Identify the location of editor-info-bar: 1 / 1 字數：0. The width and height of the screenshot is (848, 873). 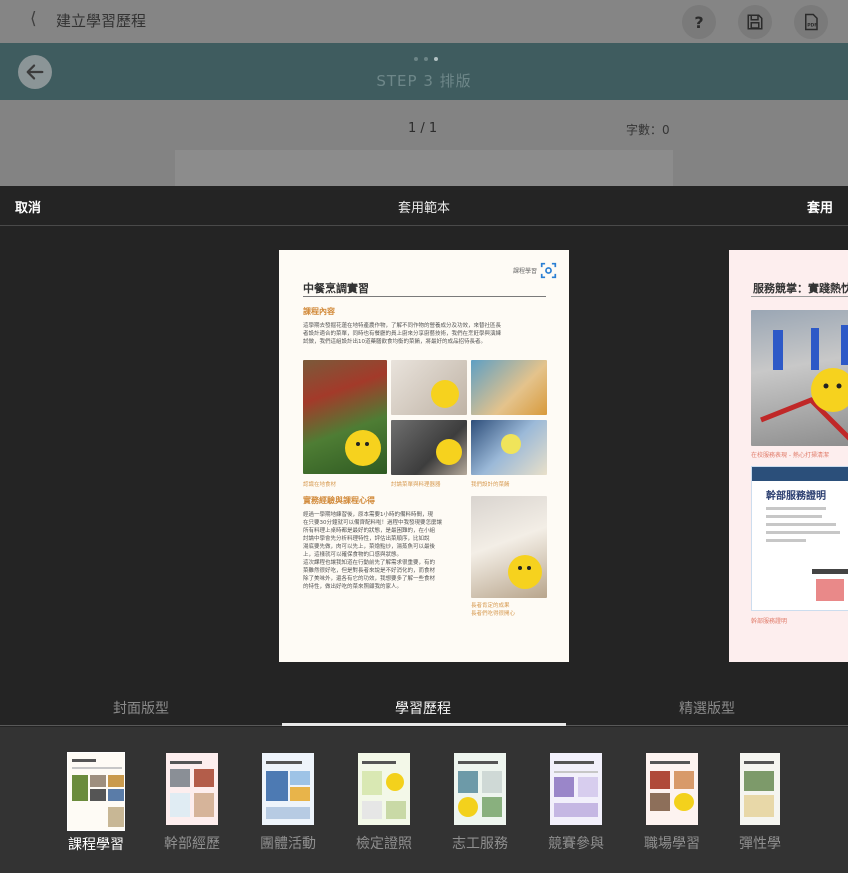
(424, 143).